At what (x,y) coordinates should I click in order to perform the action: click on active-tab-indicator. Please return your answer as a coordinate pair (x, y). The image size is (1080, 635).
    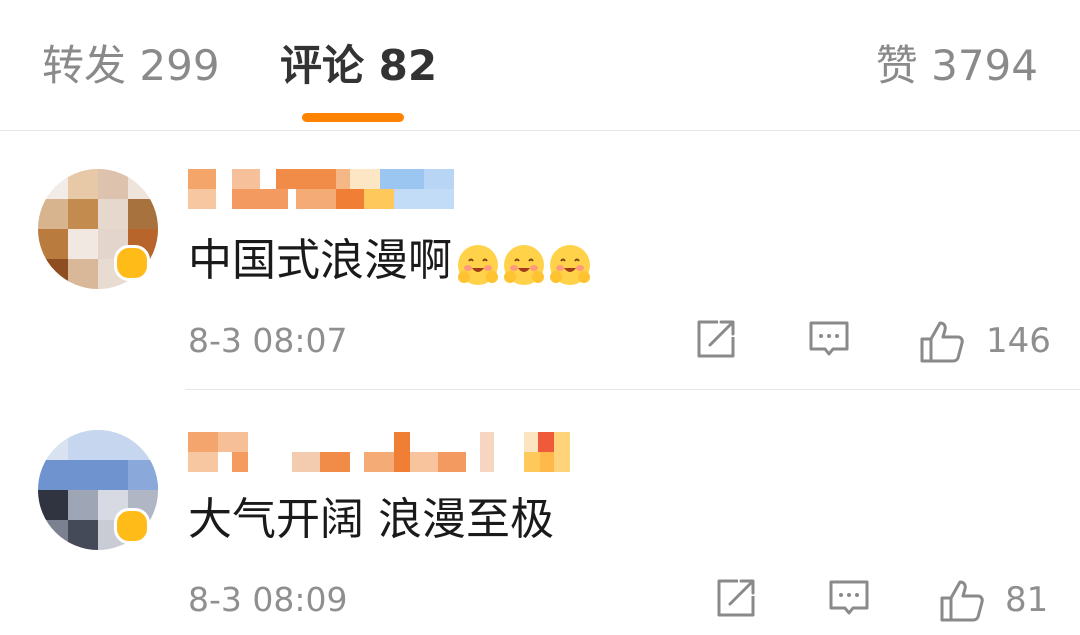
    Looking at the image, I should click on (353, 117).